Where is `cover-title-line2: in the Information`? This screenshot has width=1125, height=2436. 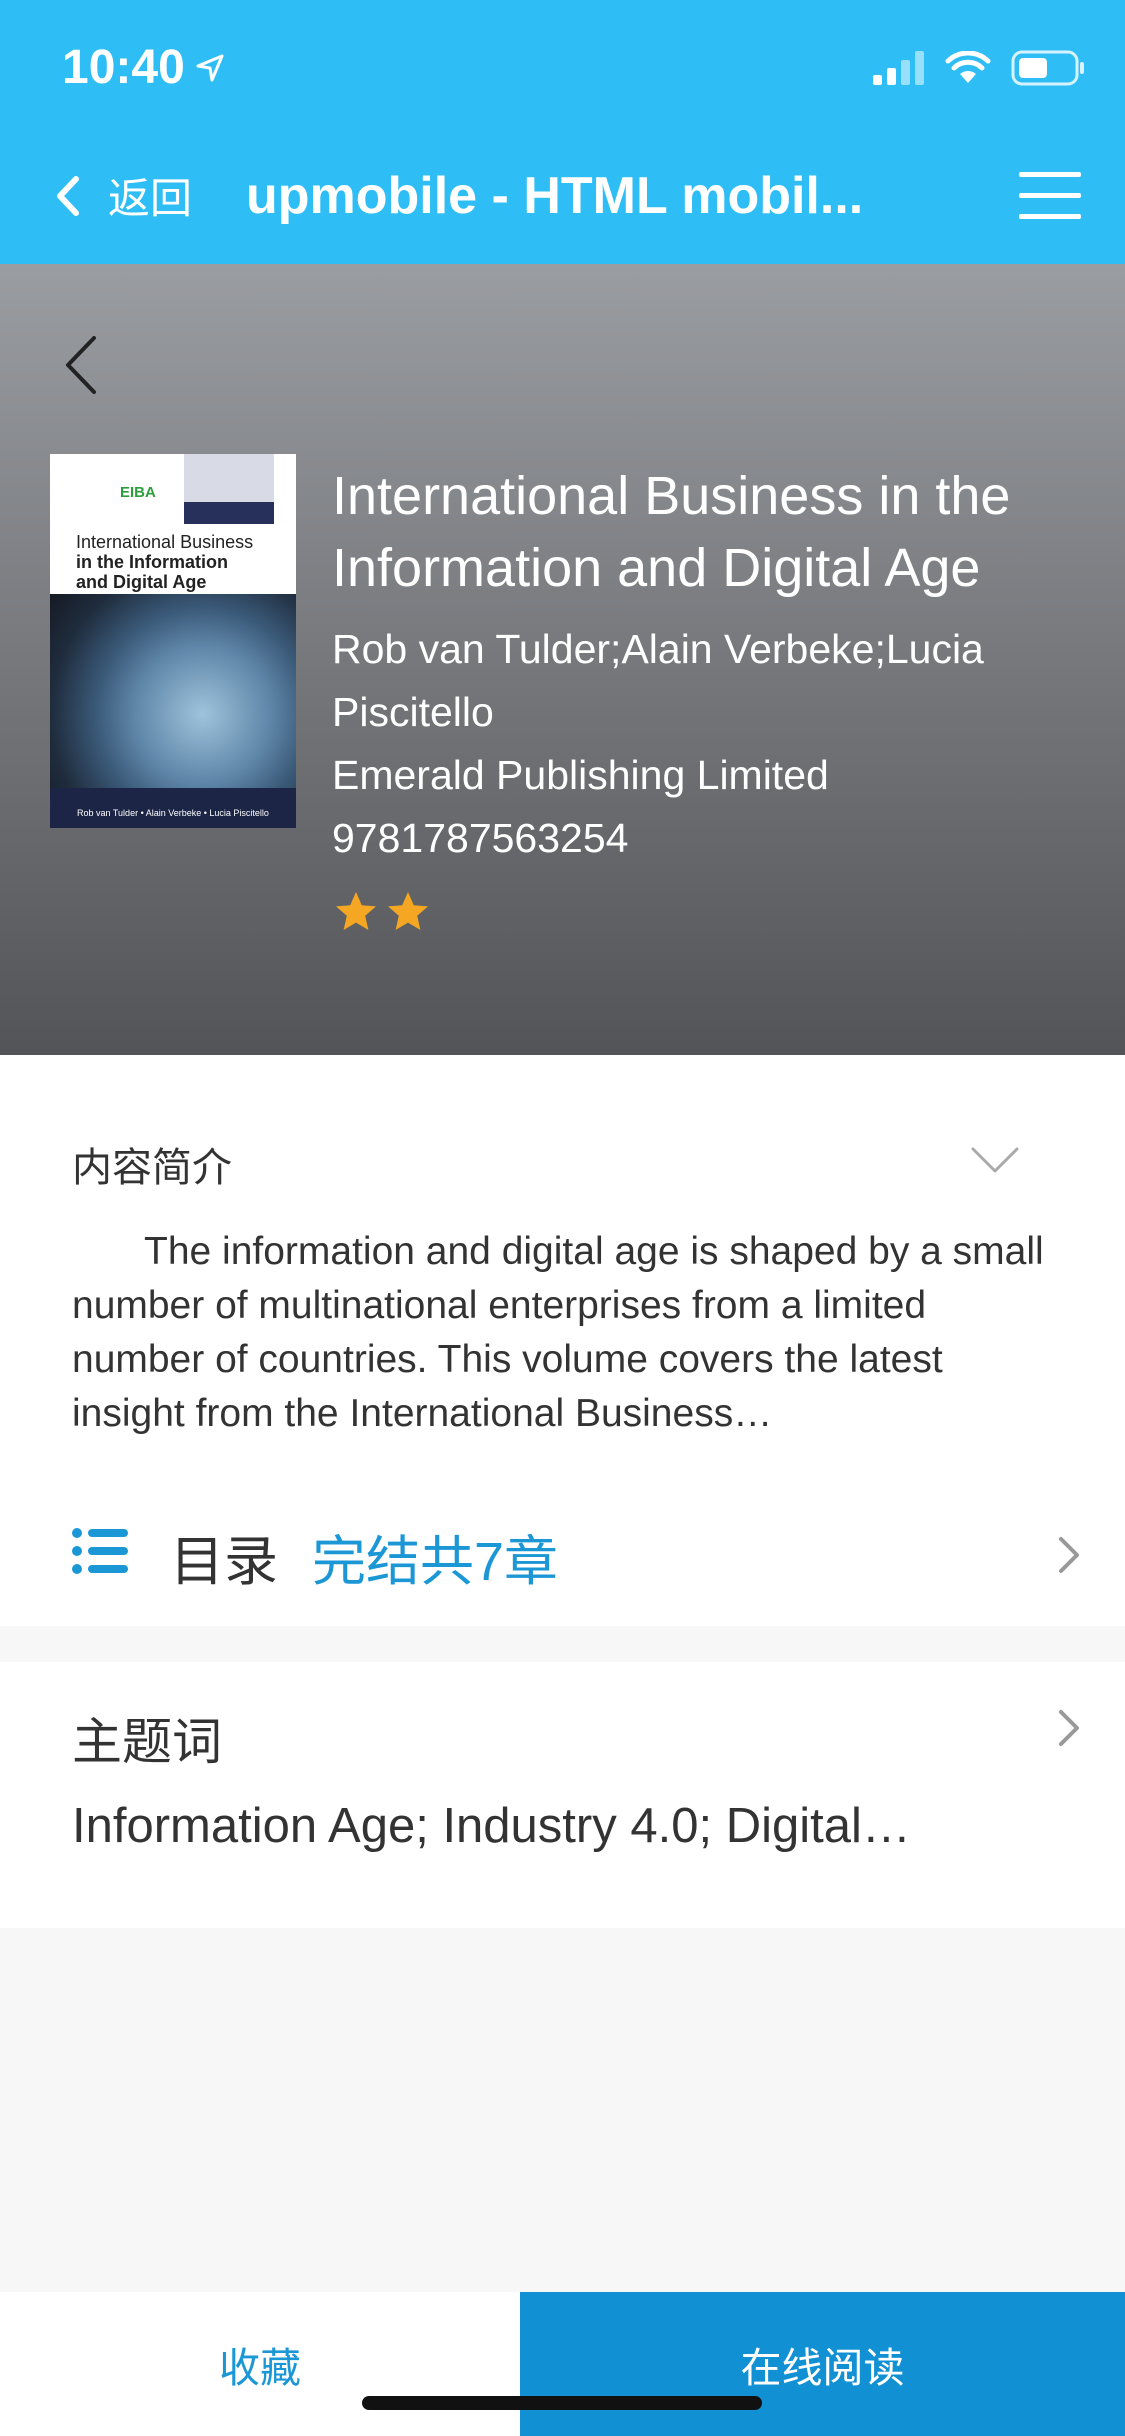 cover-title-line2: in the Information is located at coordinates (152, 562).